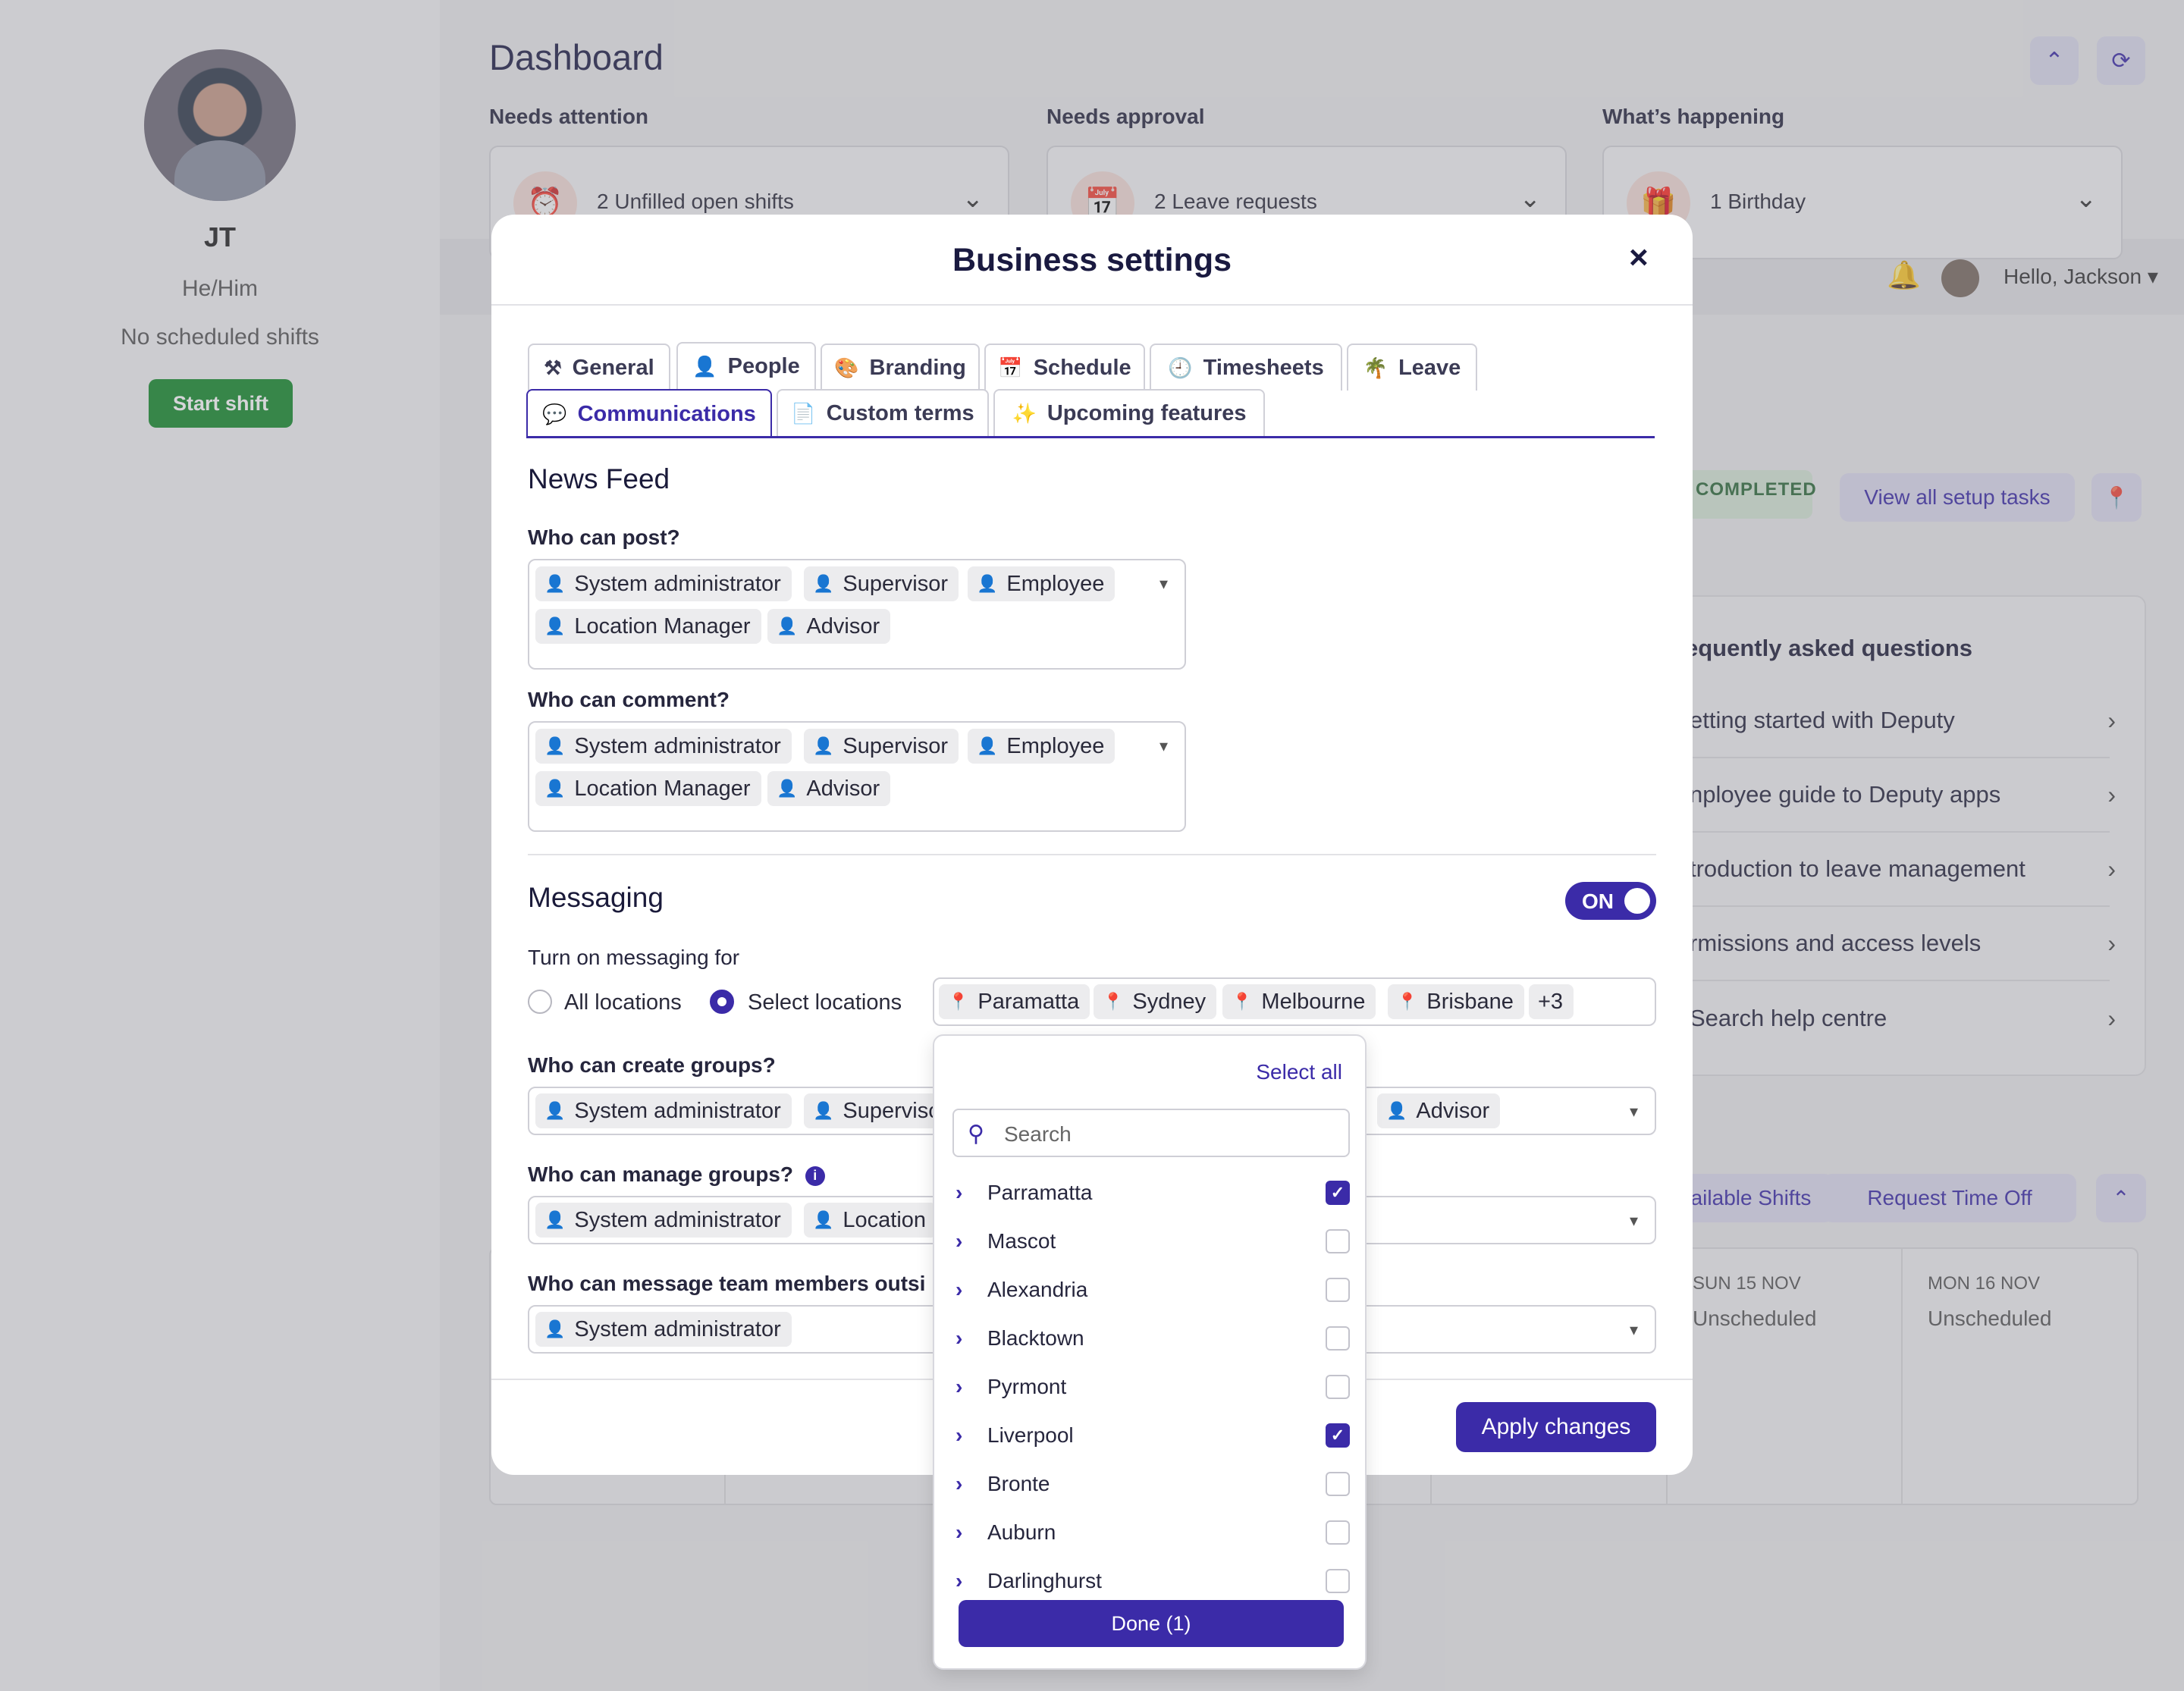 This screenshot has height=1691, width=2184. What do you see at coordinates (666, 413) in the screenshot?
I see `tab-label: Communications` at bounding box center [666, 413].